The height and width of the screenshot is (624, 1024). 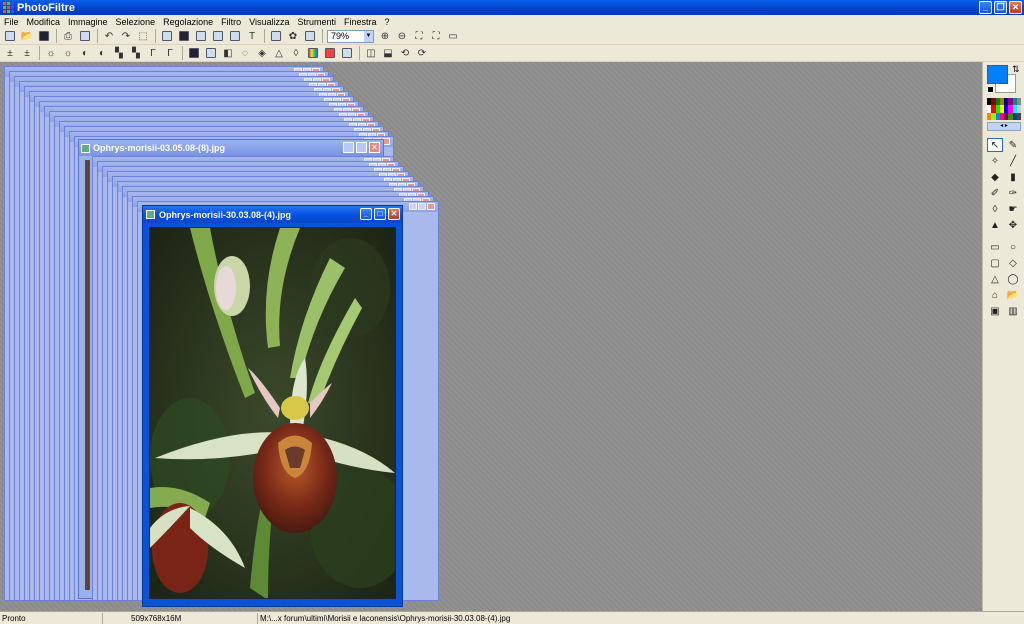 I want to click on grayscale-icon, so click(x=194, y=53).